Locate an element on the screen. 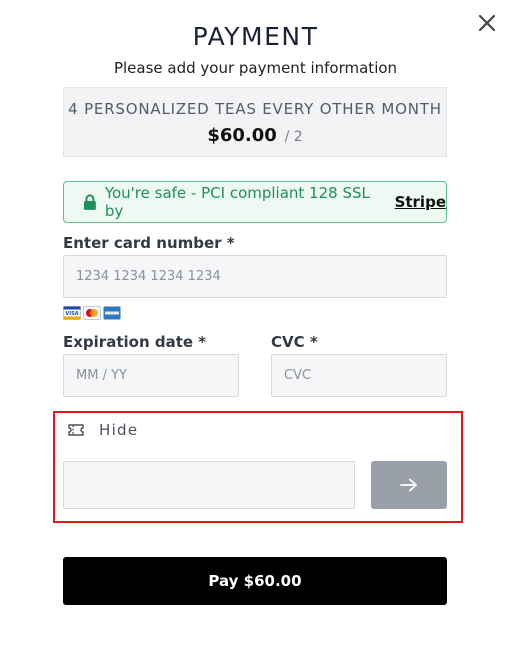 The height and width of the screenshot is (650, 511). visa-icon: VISA is located at coordinates (72, 313).